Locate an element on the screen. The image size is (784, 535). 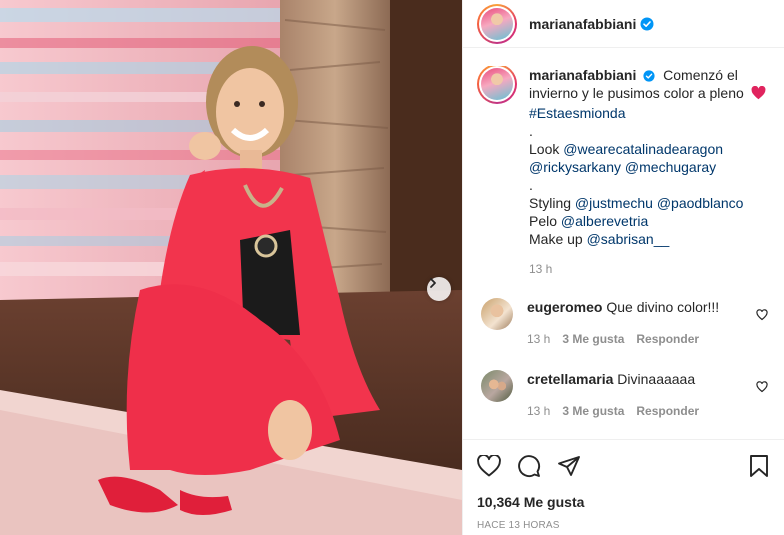
caption-look-line: Look @wearecatalinadearagon is located at coordinates (648, 149).